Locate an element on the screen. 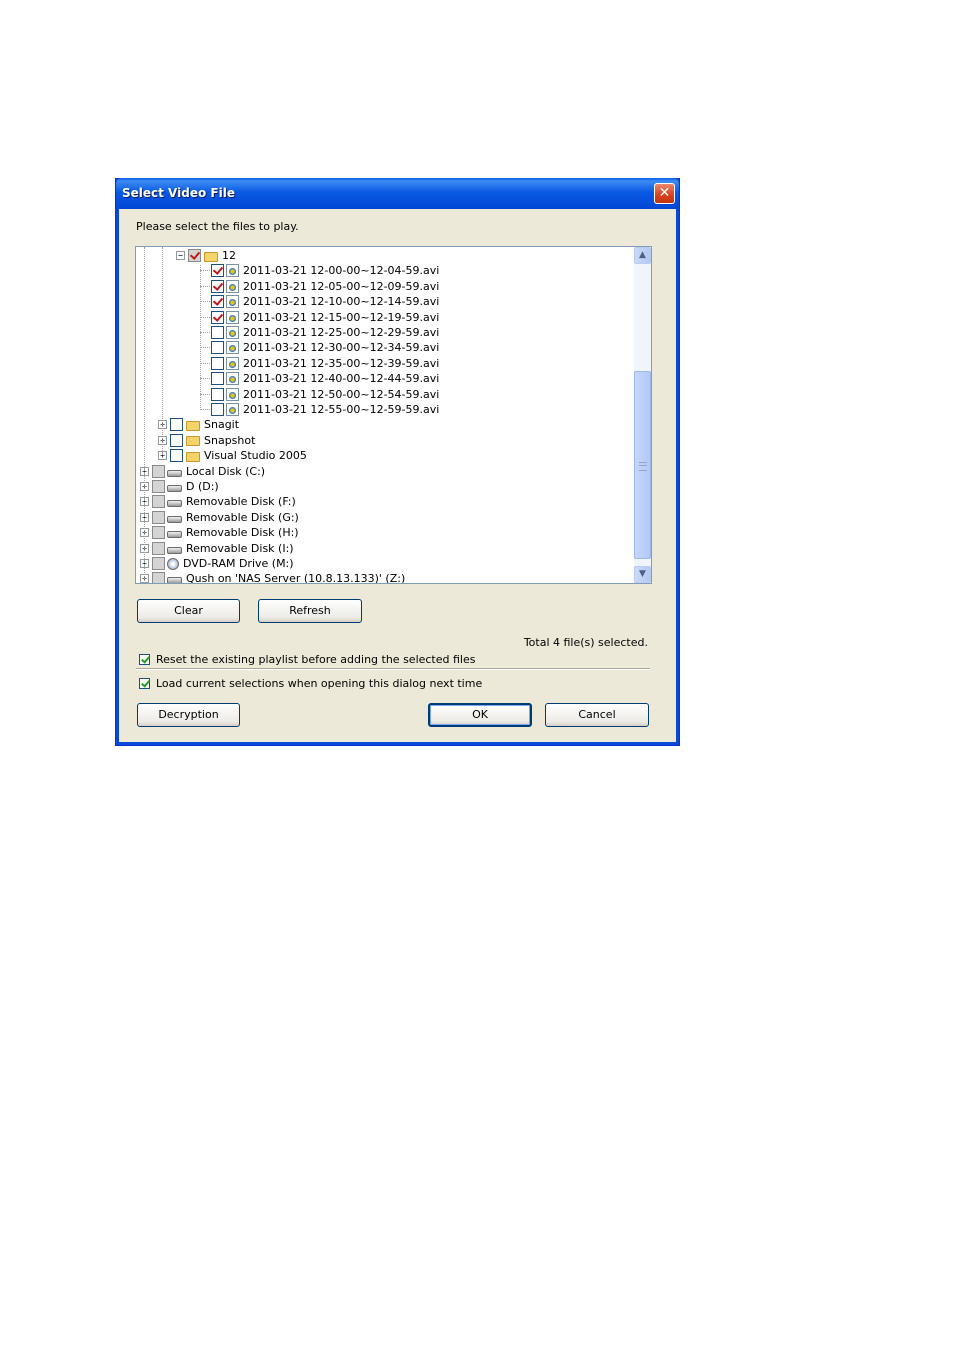 This screenshot has width=955, height=1350. tree-item-file: 2011-03-21 12-25-00~12-29-59.avi is located at coordinates (325, 332).